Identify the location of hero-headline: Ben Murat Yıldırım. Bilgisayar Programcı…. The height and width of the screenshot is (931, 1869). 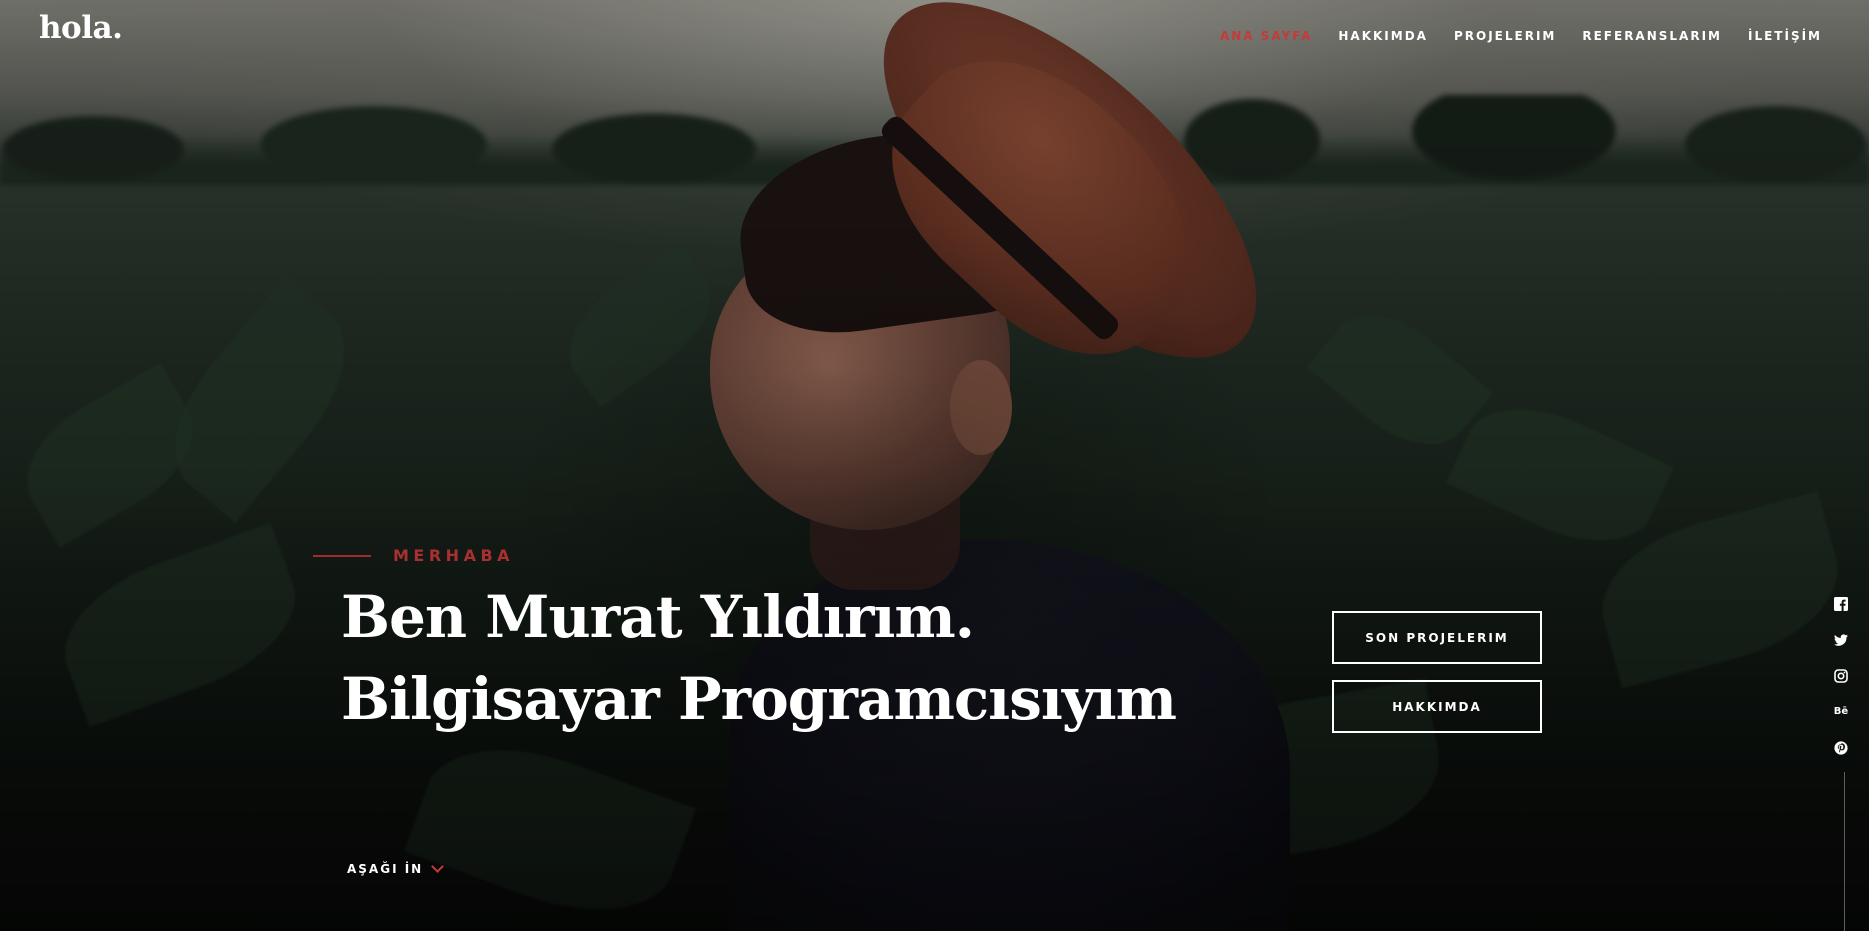
(759, 658).